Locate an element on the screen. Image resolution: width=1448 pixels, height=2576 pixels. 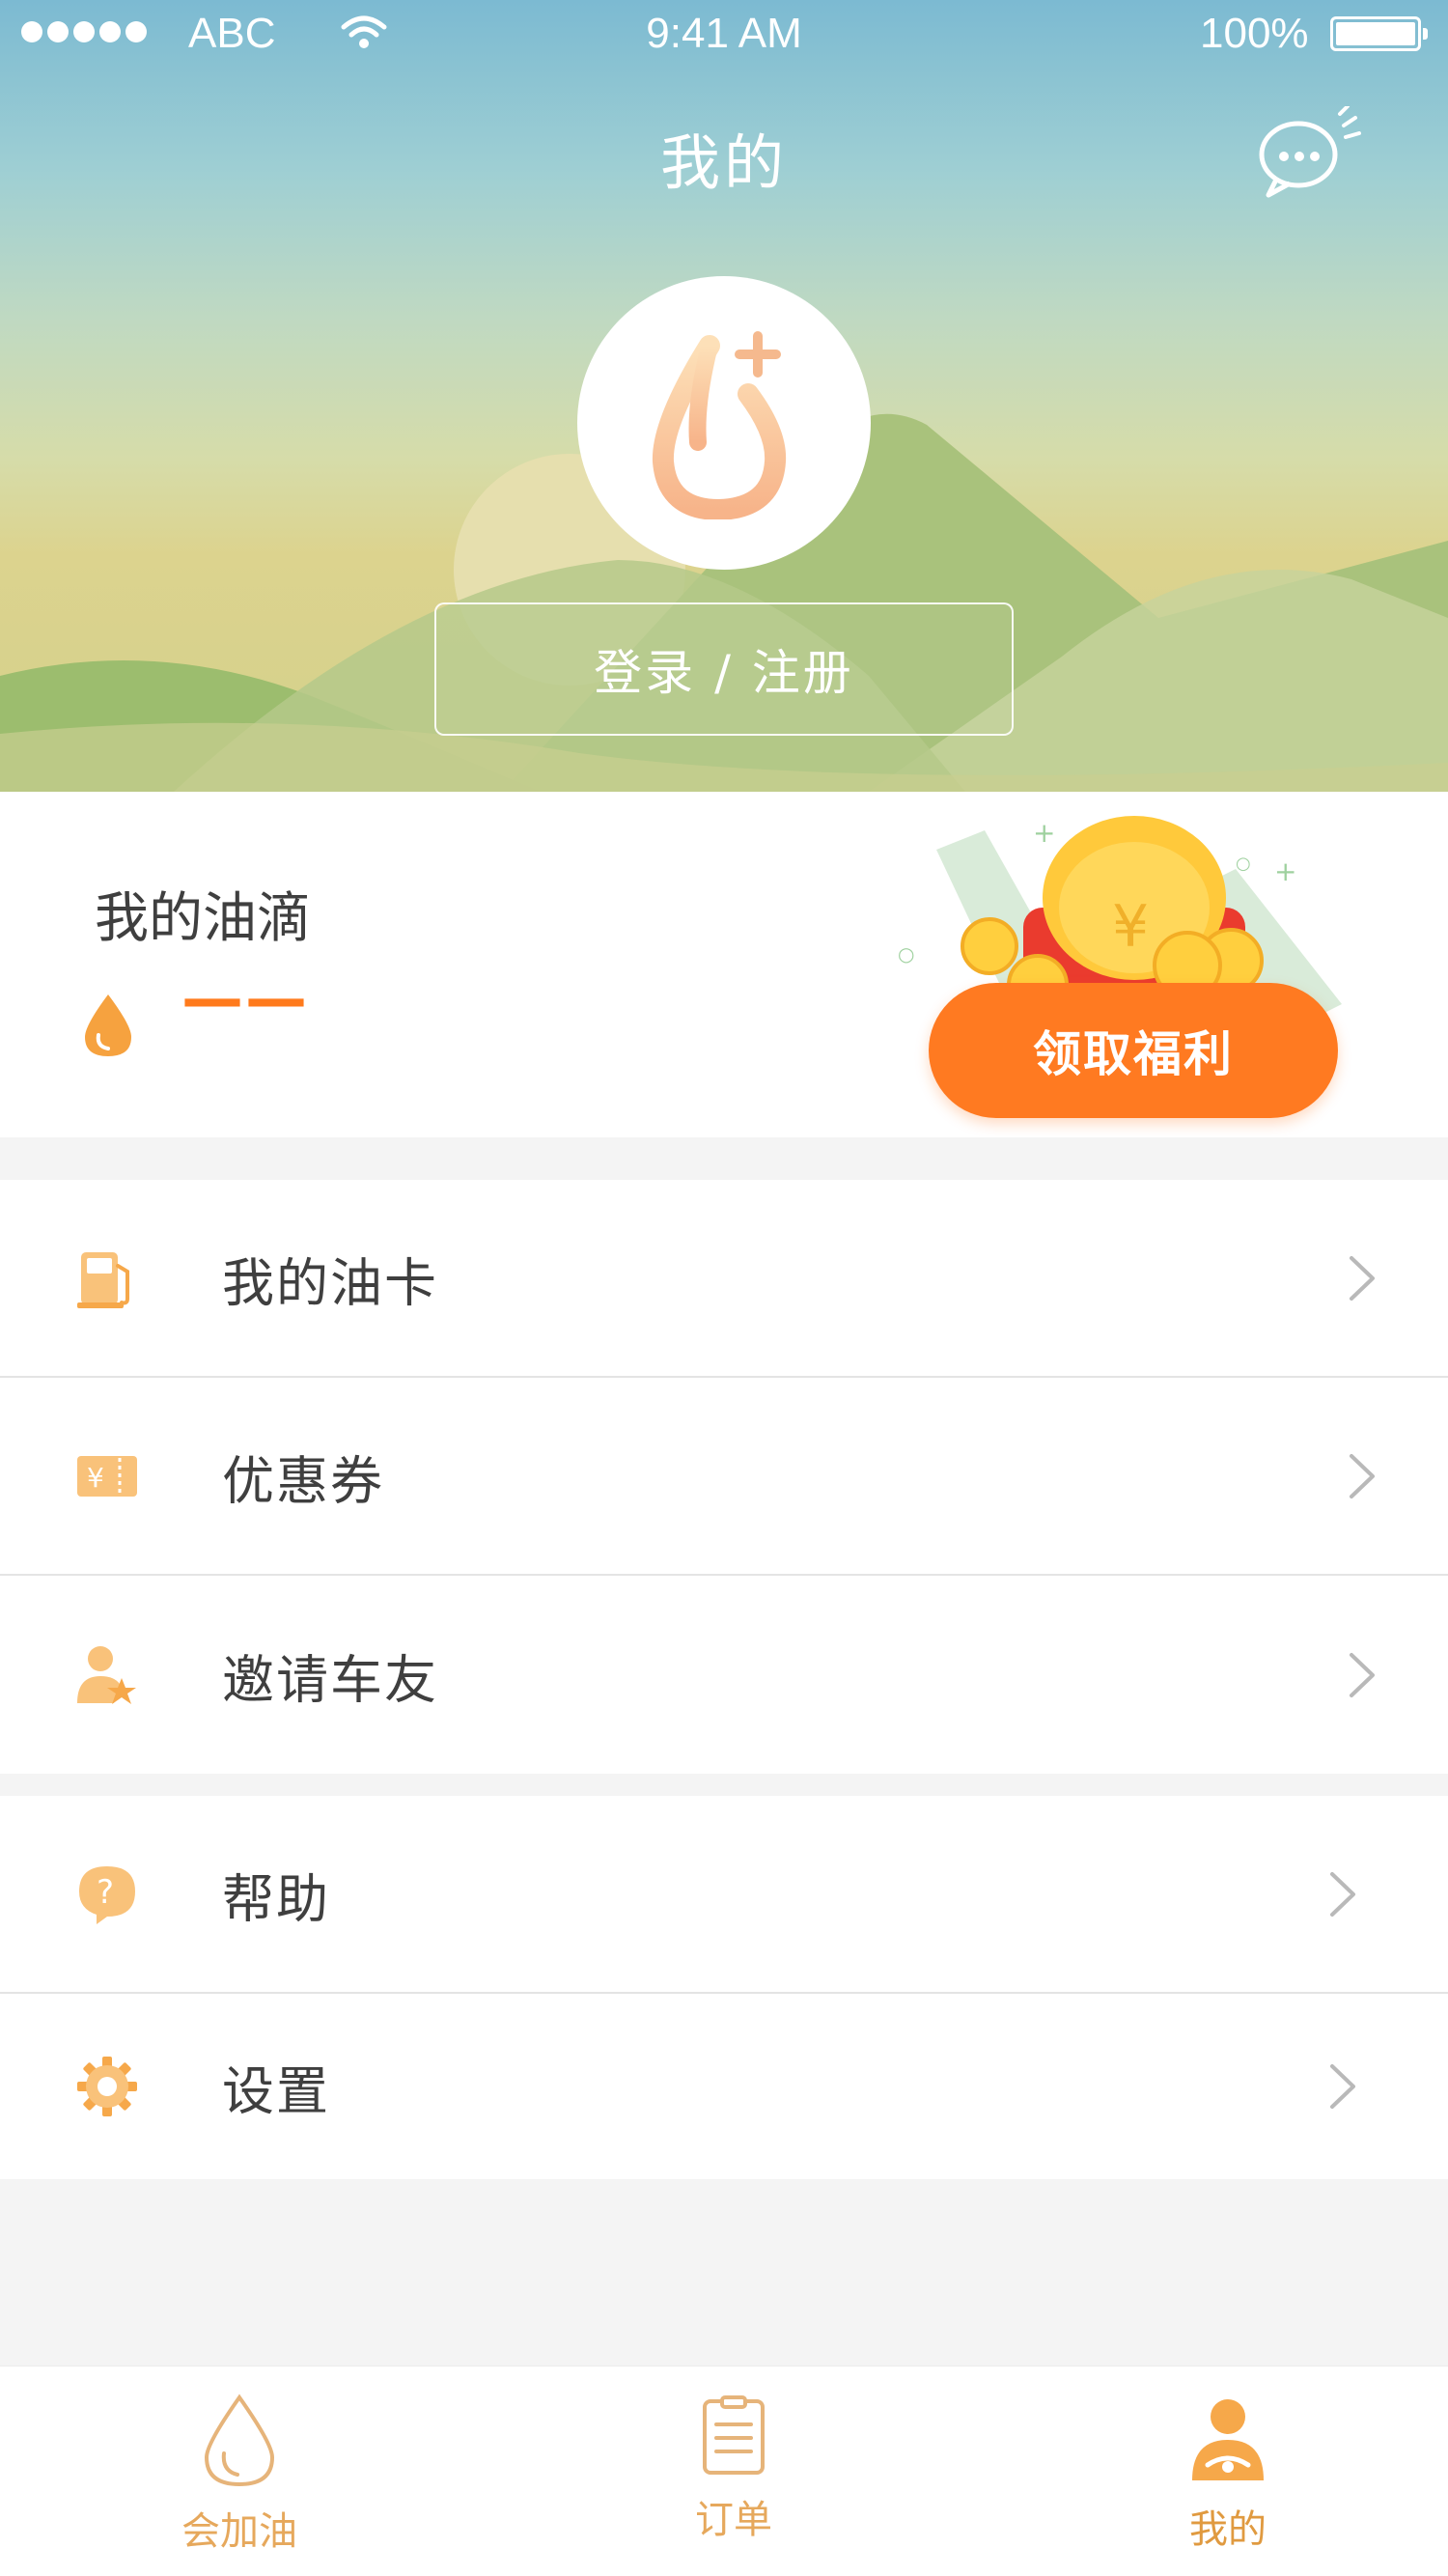
tab-label: 订单 is located at coordinates (734, 2520).